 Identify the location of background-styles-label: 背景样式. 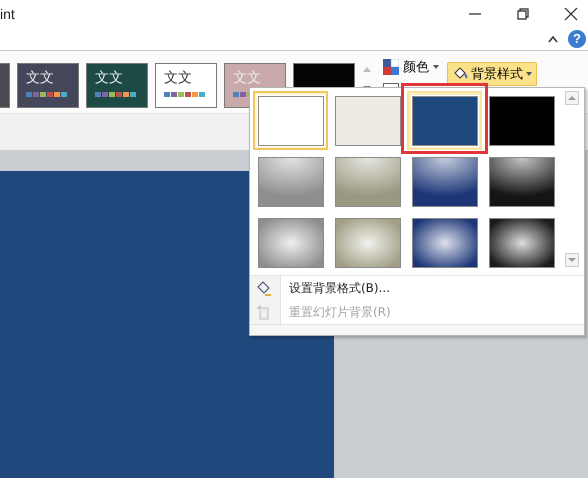
(497, 74).